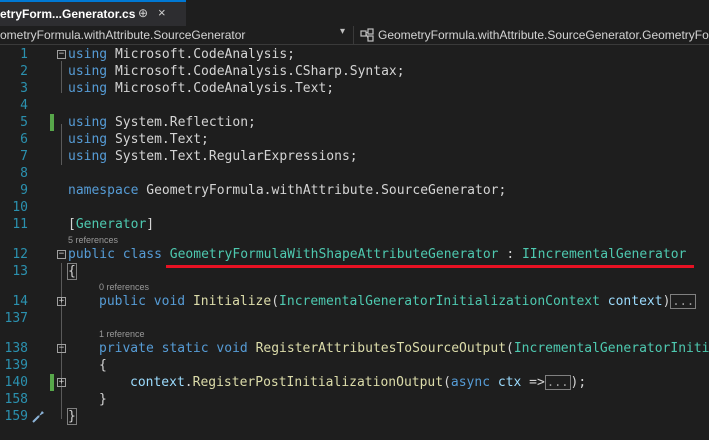  I want to click on tab-title: etryForm...Generator.cs, so click(68, 14).